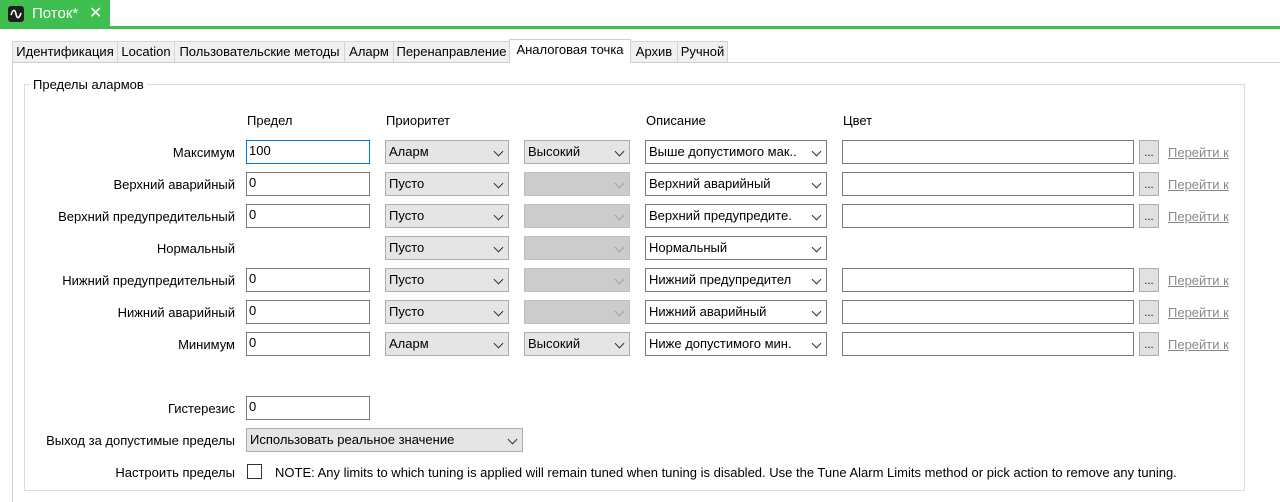 The image size is (1280, 502). I want to click on tab-location: Location, so click(146, 51).